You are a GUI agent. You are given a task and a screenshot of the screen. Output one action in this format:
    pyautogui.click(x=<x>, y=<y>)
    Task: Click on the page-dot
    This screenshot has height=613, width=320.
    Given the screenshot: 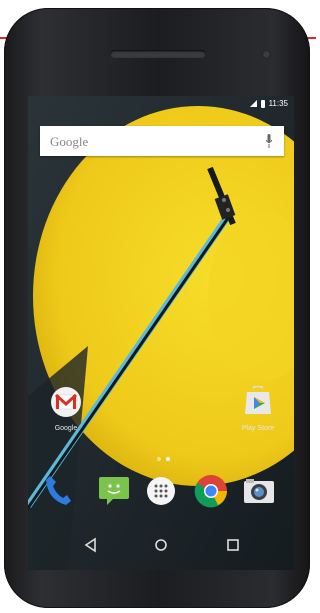 What is the action you would take?
    pyautogui.click(x=159, y=459)
    